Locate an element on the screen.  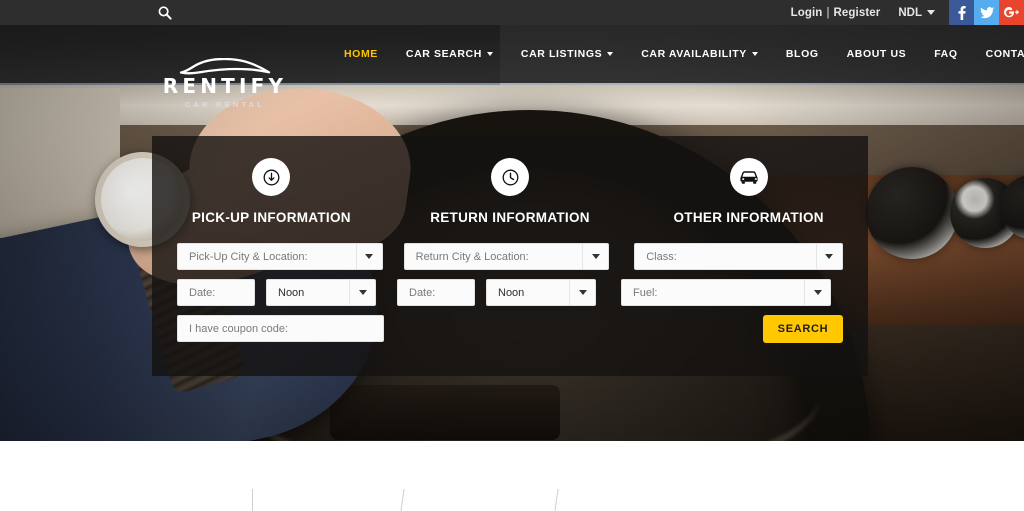
pickup-date-input: Date: is located at coordinates (216, 292).